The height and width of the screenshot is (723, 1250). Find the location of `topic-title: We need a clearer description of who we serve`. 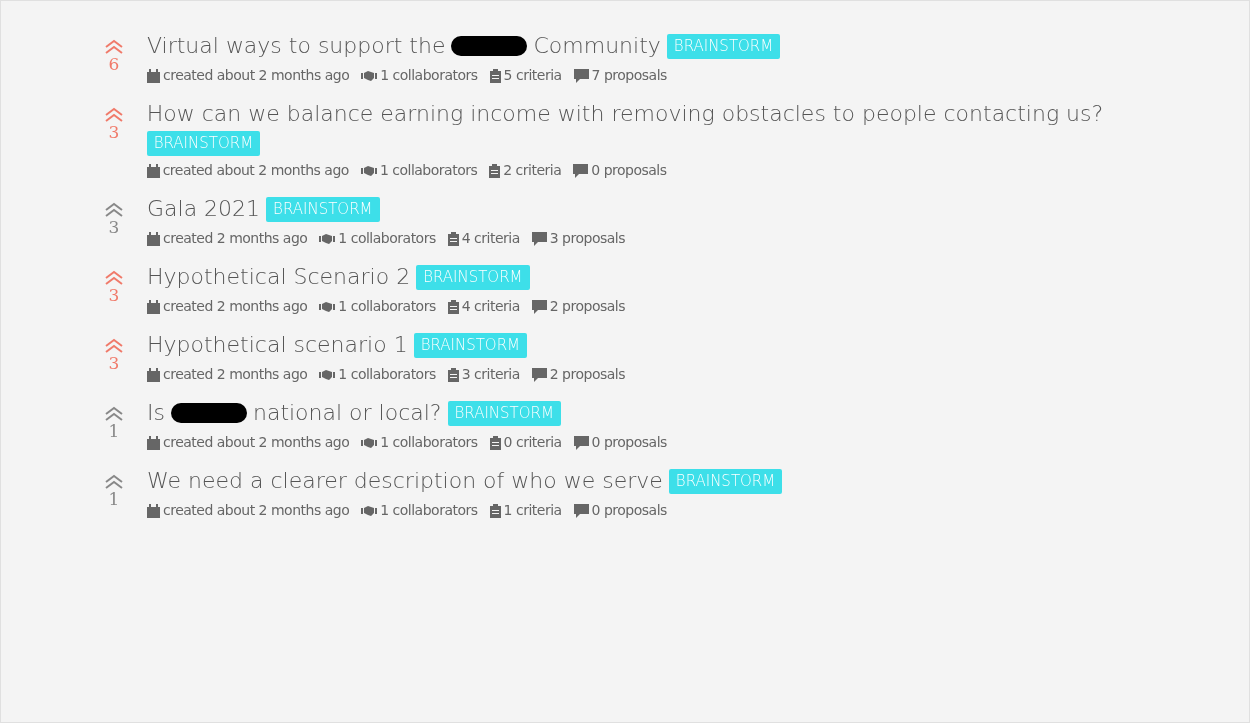

topic-title: We need a clearer description of who we serve is located at coordinates (405, 481).